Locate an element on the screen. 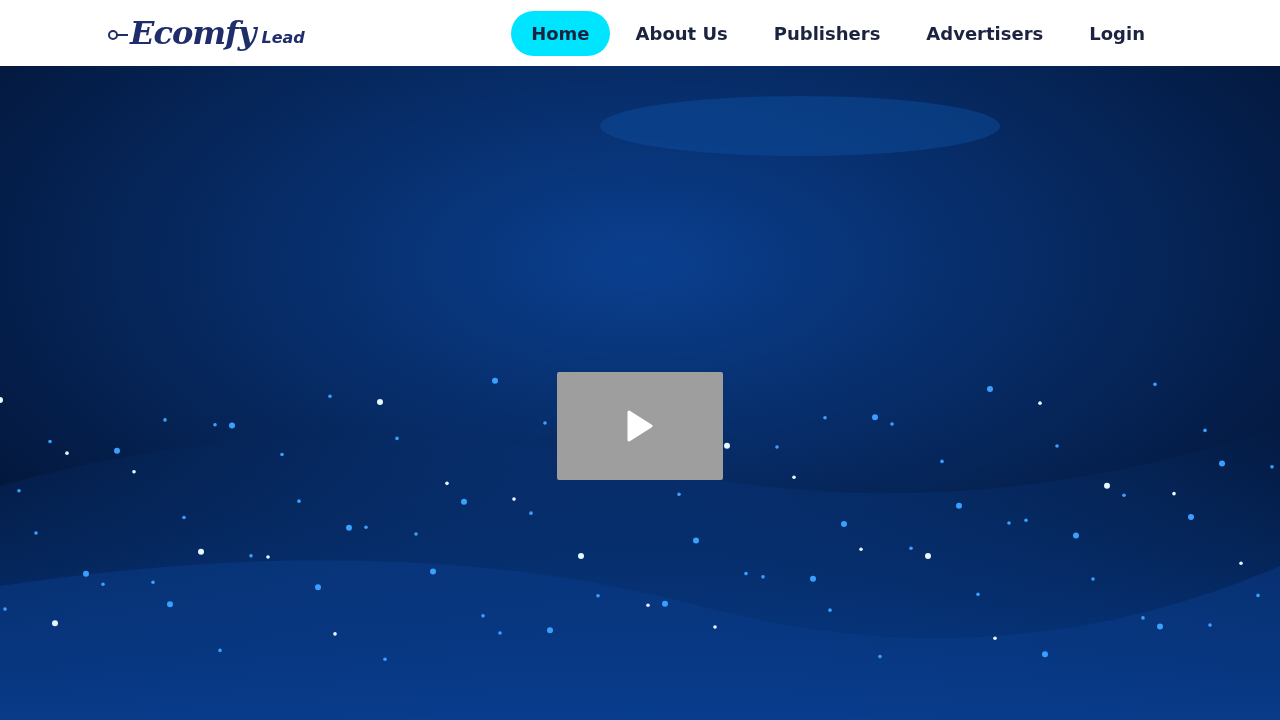  logo-name: Ecomfy is located at coordinates (193, 33).